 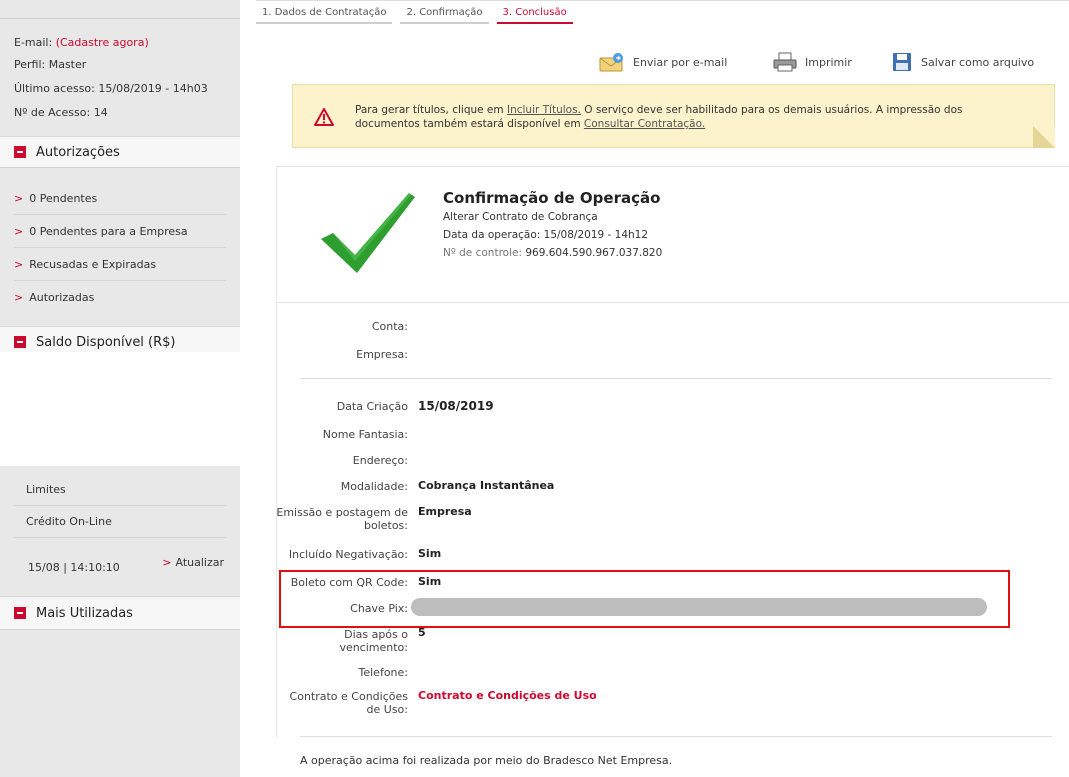 What do you see at coordinates (1044, 137) in the screenshot?
I see `page-fold` at bounding box center [1044, 137].